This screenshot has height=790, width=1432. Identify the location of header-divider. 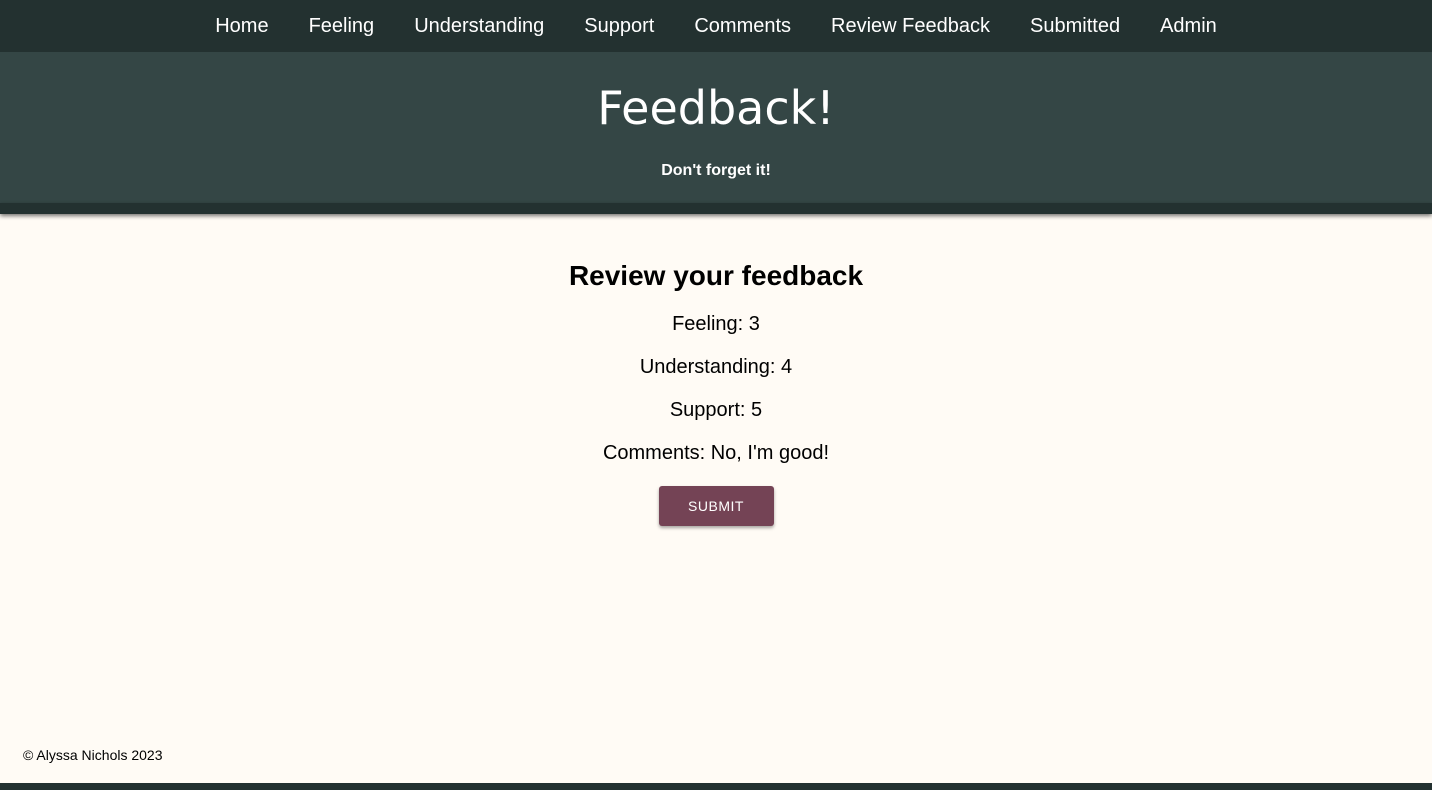
(716, 208).